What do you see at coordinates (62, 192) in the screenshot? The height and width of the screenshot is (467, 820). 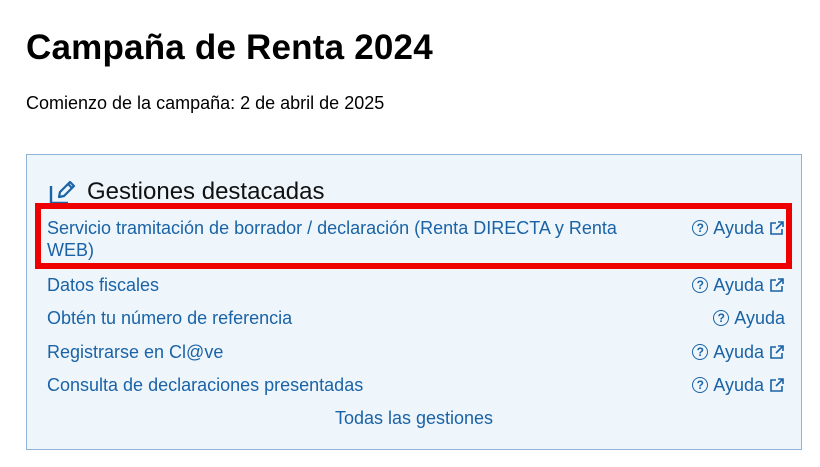 I see `edit-icon` at bounding box center [62, 192].